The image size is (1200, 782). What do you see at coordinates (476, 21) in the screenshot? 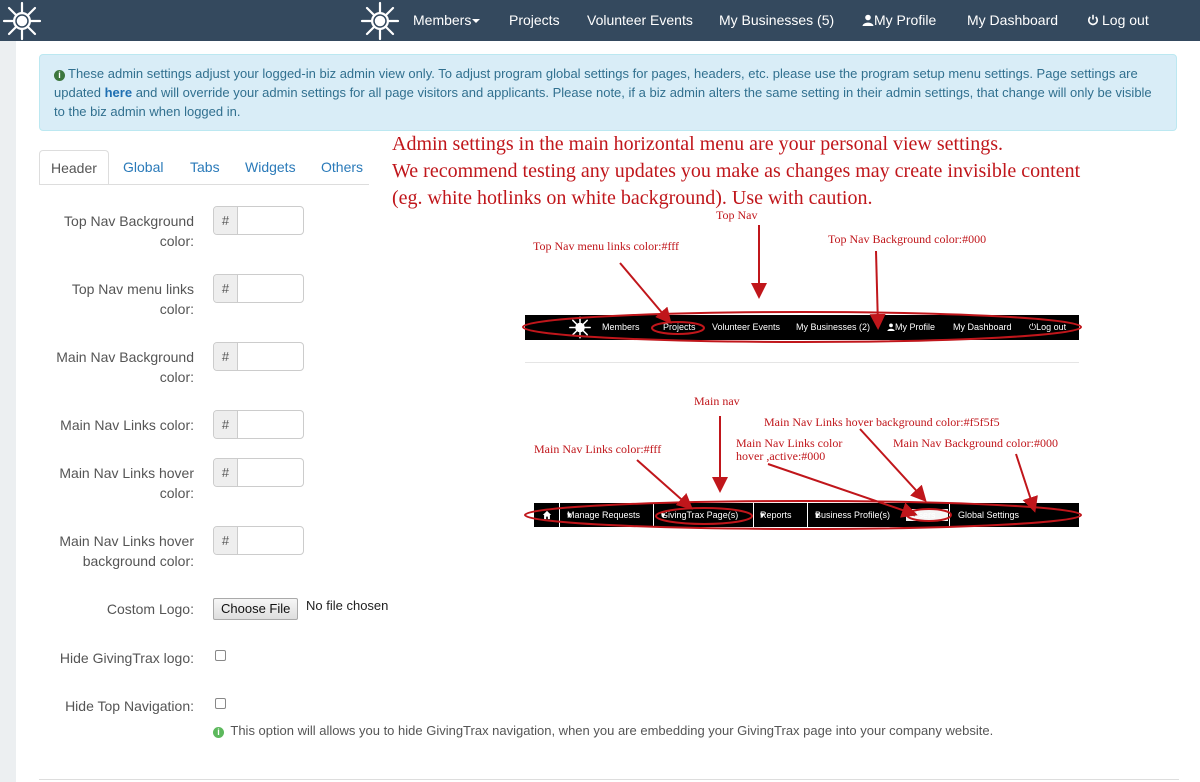
I see `caret-down-icon` at bounding box center [476, 21].